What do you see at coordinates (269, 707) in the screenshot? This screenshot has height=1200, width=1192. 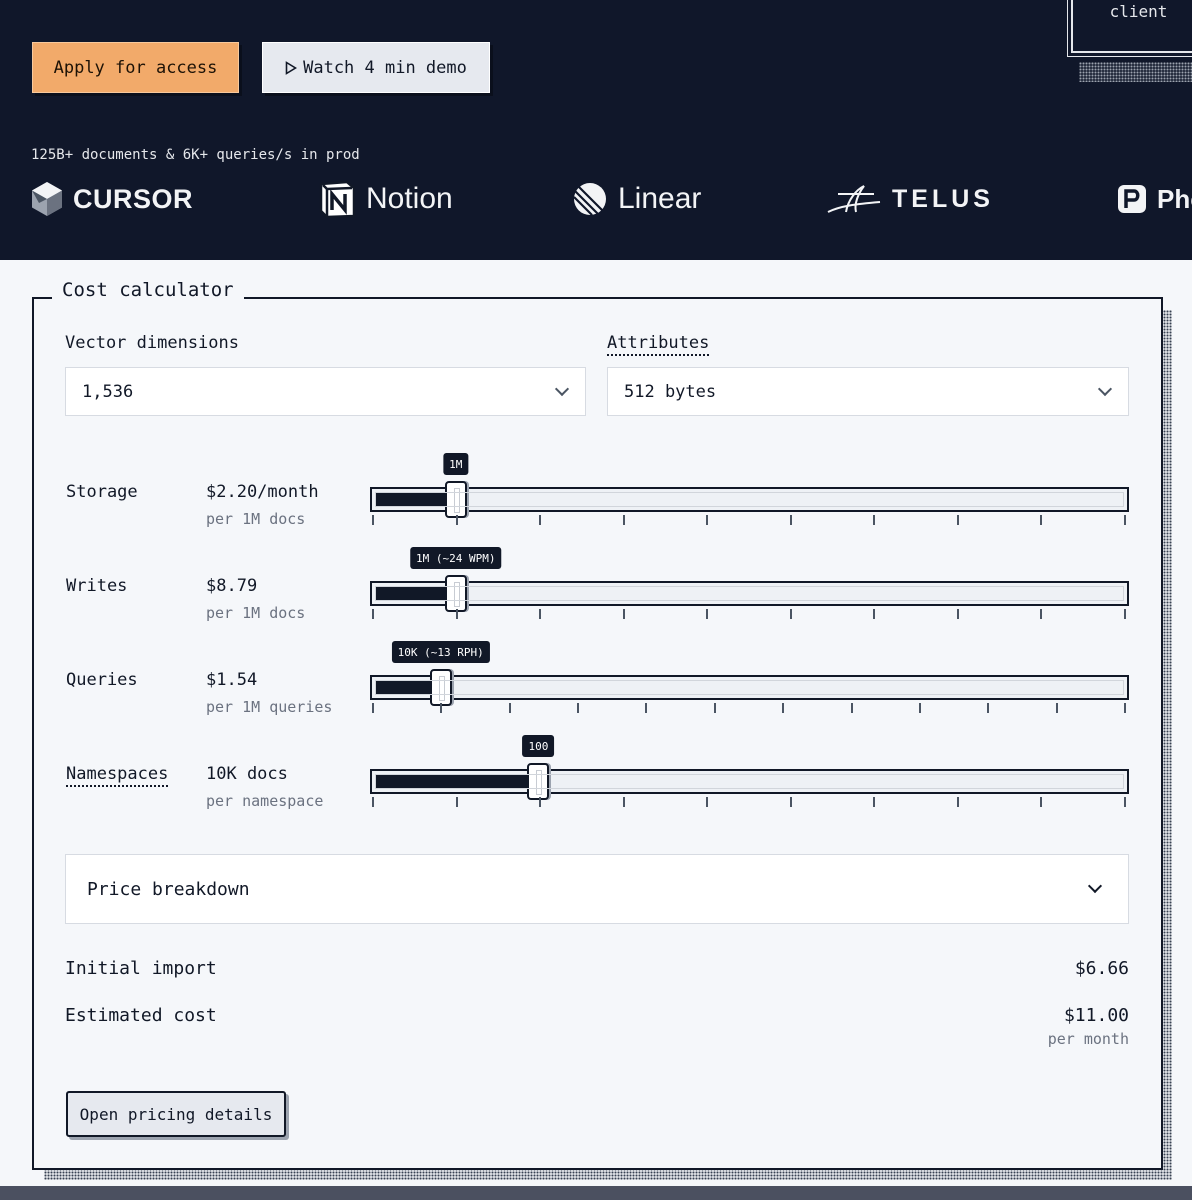 I see `queries-unit: per 1M queries` at bounding box center [269, 707].